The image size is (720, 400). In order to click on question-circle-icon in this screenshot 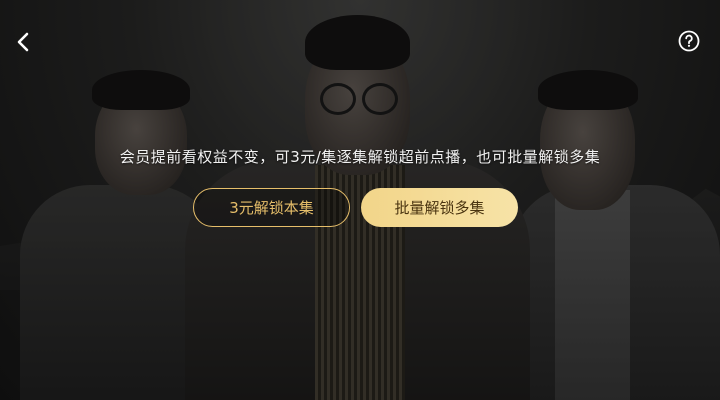, I will do `click(689, 41)`.